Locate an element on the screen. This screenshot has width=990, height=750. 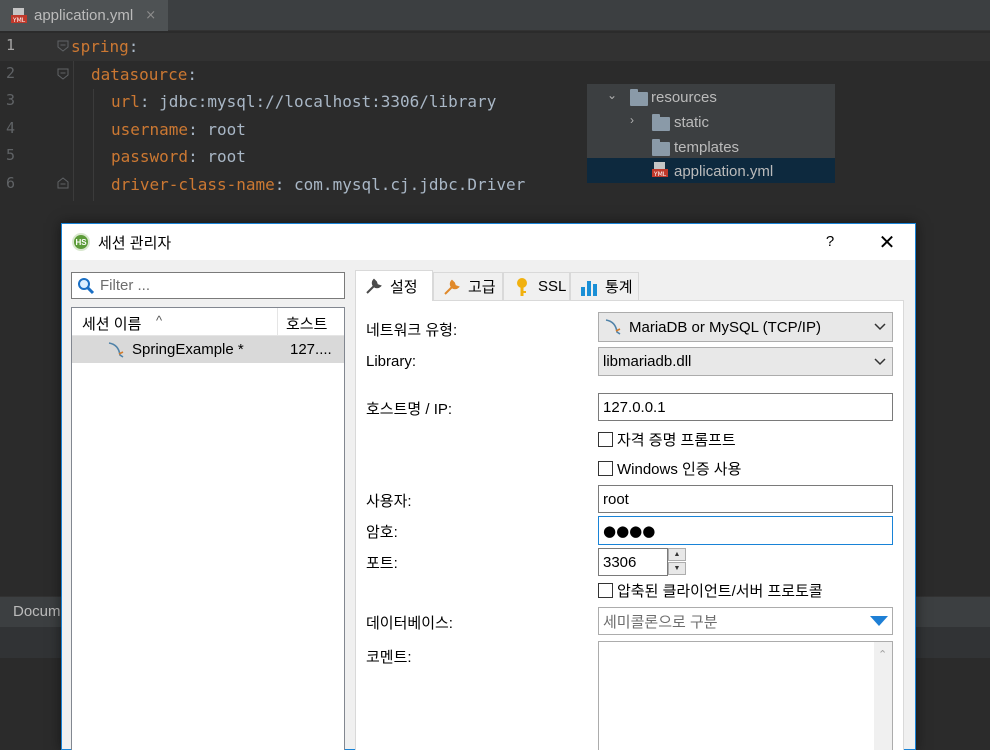
session-list-header: 세션 이름 ^ 호스트 is located at coordinates (208, 322).